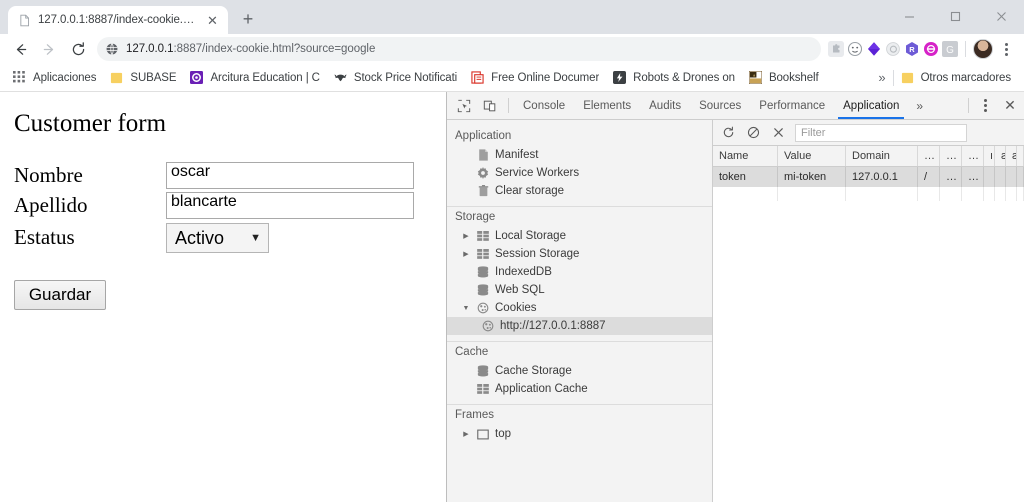 The image size is (1024, 502). I want to click on forward-button, so click(49, 49).